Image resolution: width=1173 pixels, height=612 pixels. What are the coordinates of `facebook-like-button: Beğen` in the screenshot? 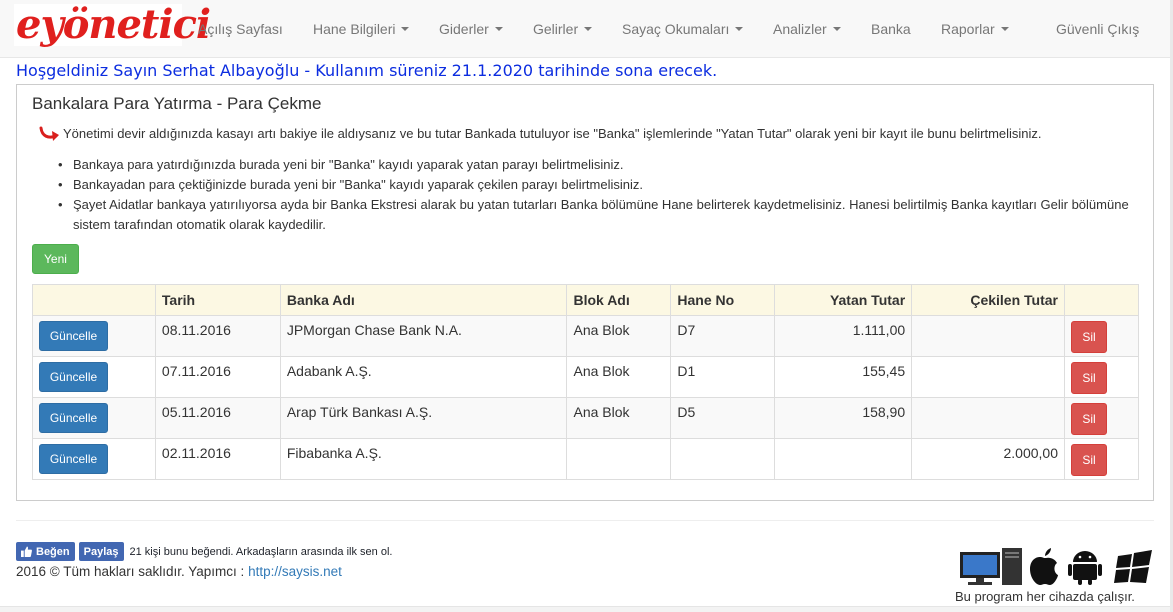 It's located at (45, 551).